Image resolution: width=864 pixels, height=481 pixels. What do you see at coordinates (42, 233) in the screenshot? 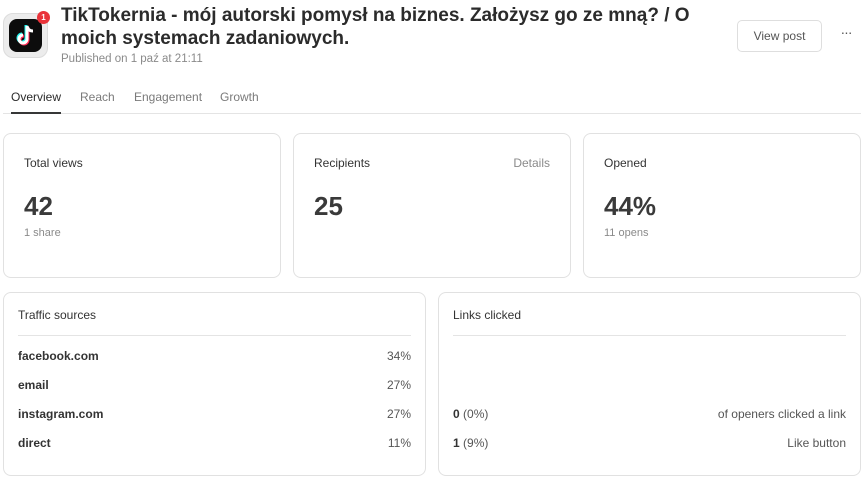
I see `stat-subtext: 1 share` at bounding box center [42, 233].